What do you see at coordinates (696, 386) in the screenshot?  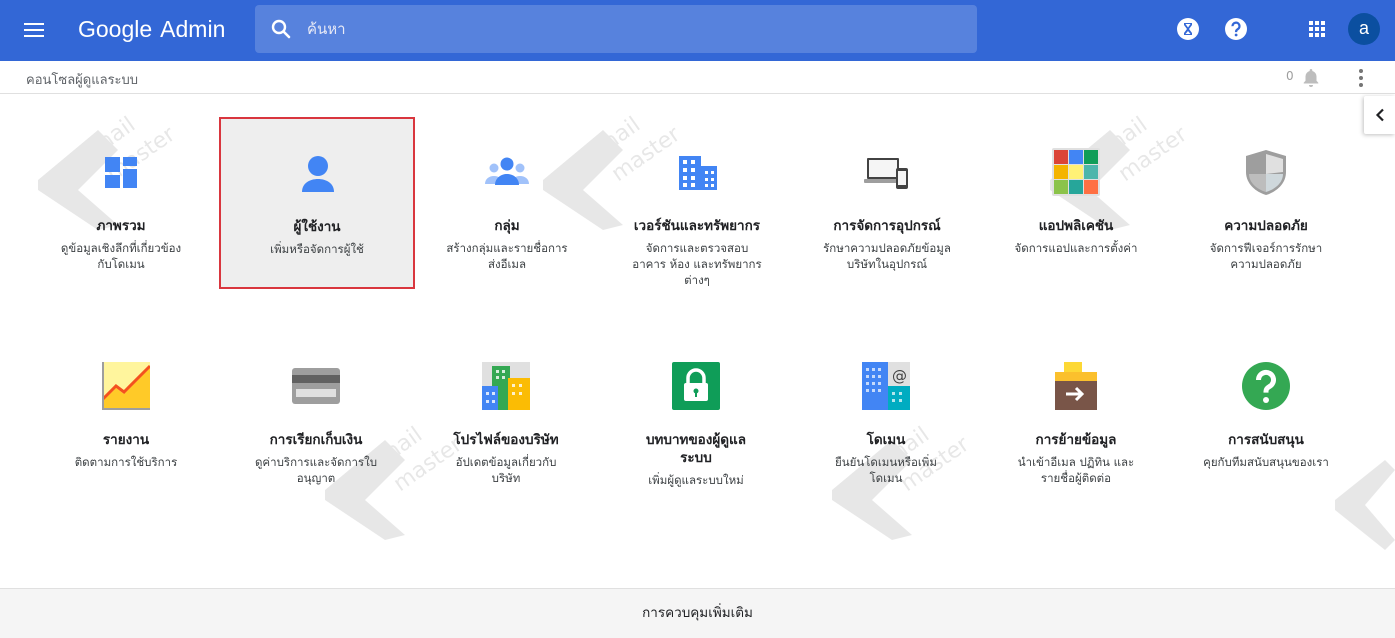 I see `lock-icon` at bounding box center [696, 386].